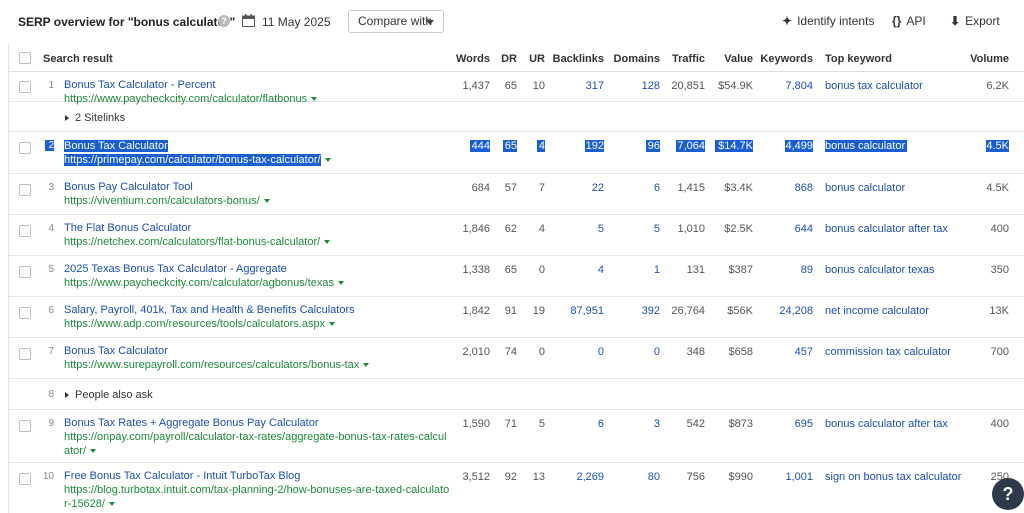 The image size is (1024, 513). What do you see at coordinates (634, 59) in the screenshot?
I see `col-domains: Domains` at bounding box center [634, 59].